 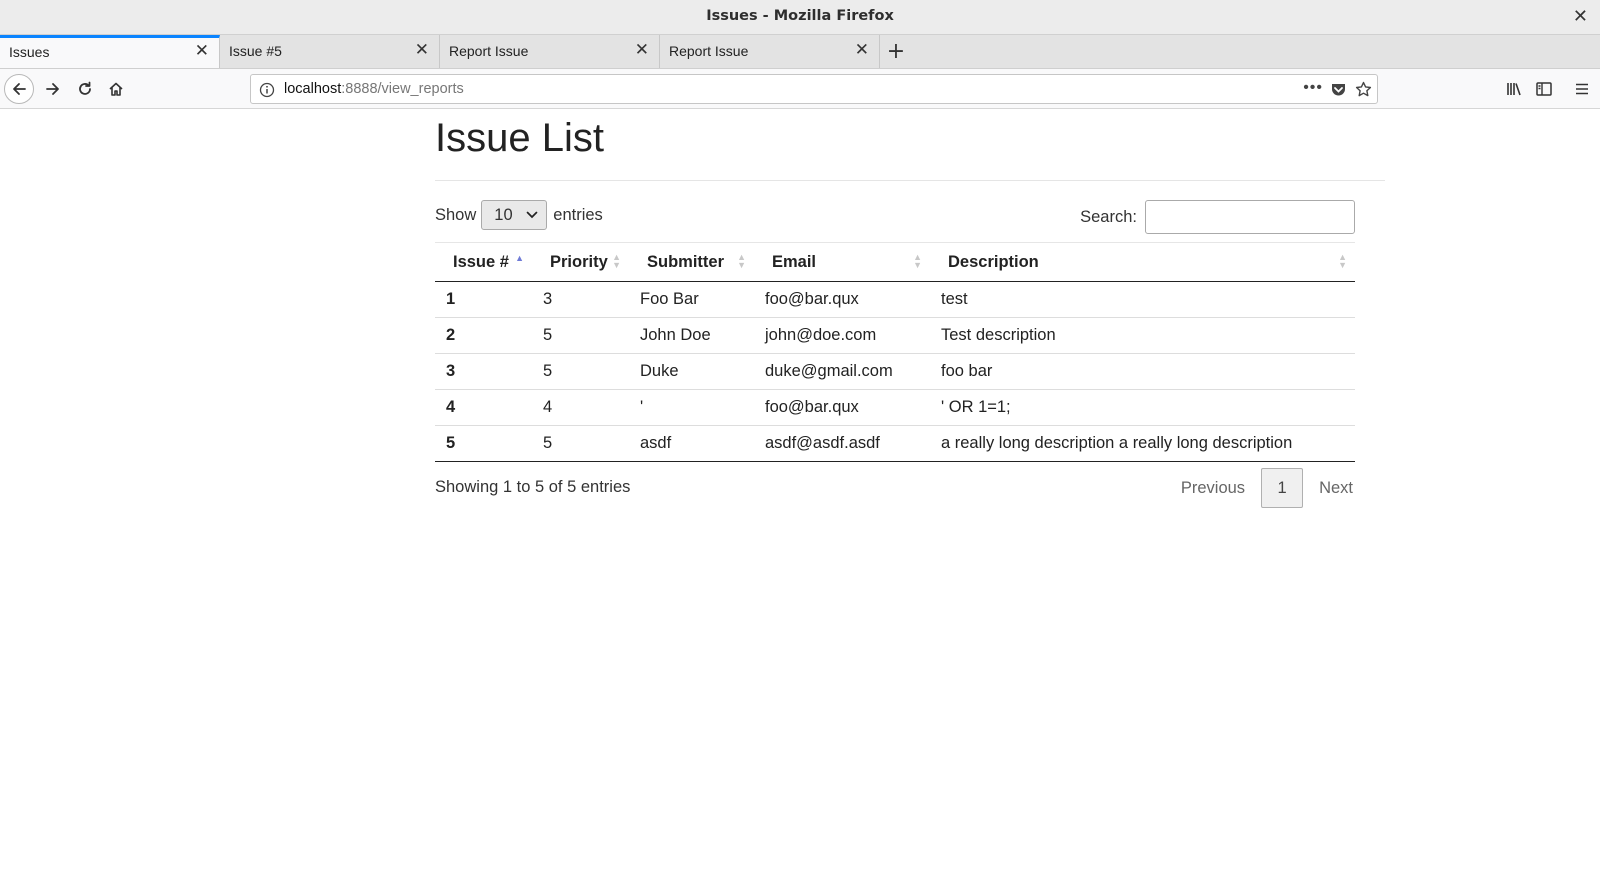 I want to click on tab-issues: Issues ✕, so click(x=110, y=51).